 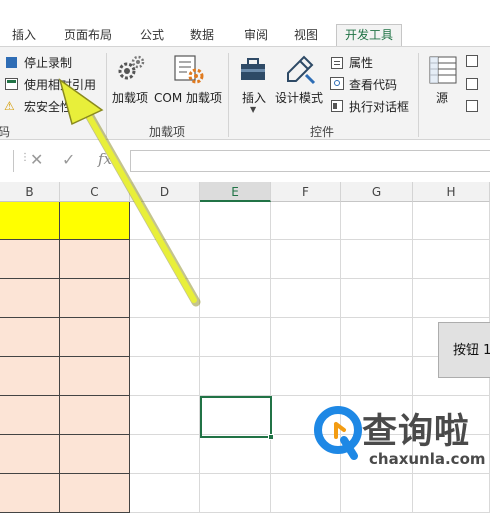 What do you see at coordinates (338, 433) in the screenshot?
I see `watermark-logo` at bounding box center [338, 433].